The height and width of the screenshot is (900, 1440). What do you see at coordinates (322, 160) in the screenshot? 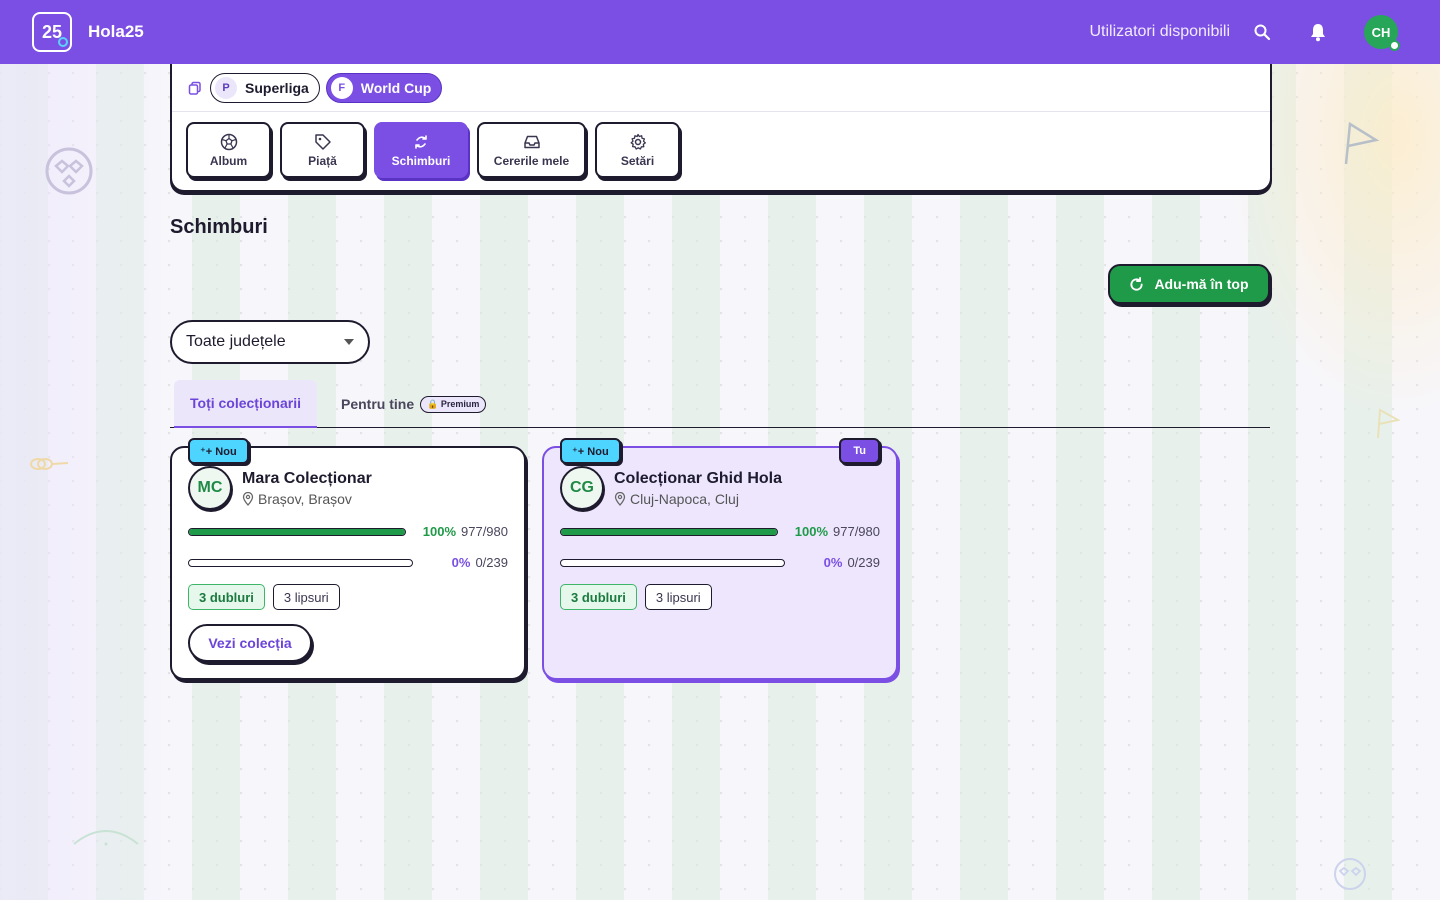
I see `tab-label: Piață` at bounding box center [322, 160].